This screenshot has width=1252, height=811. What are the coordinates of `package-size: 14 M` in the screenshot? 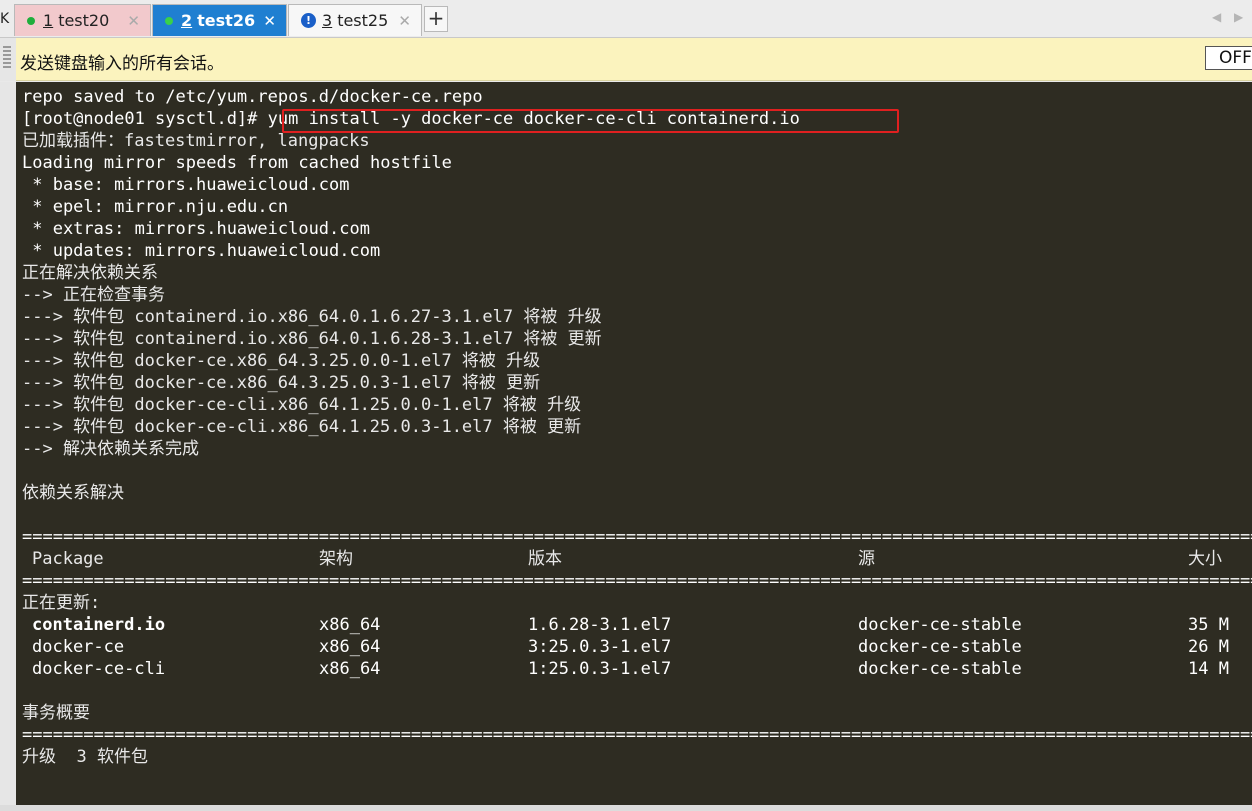 It's located at (1208, 669).